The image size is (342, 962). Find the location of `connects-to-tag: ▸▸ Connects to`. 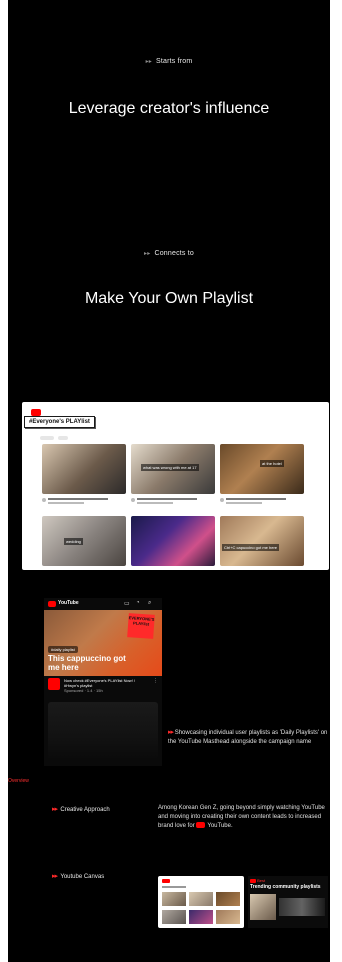

connects-to-tag: ▸▸ Connects to is located at coordinates (169, 253).